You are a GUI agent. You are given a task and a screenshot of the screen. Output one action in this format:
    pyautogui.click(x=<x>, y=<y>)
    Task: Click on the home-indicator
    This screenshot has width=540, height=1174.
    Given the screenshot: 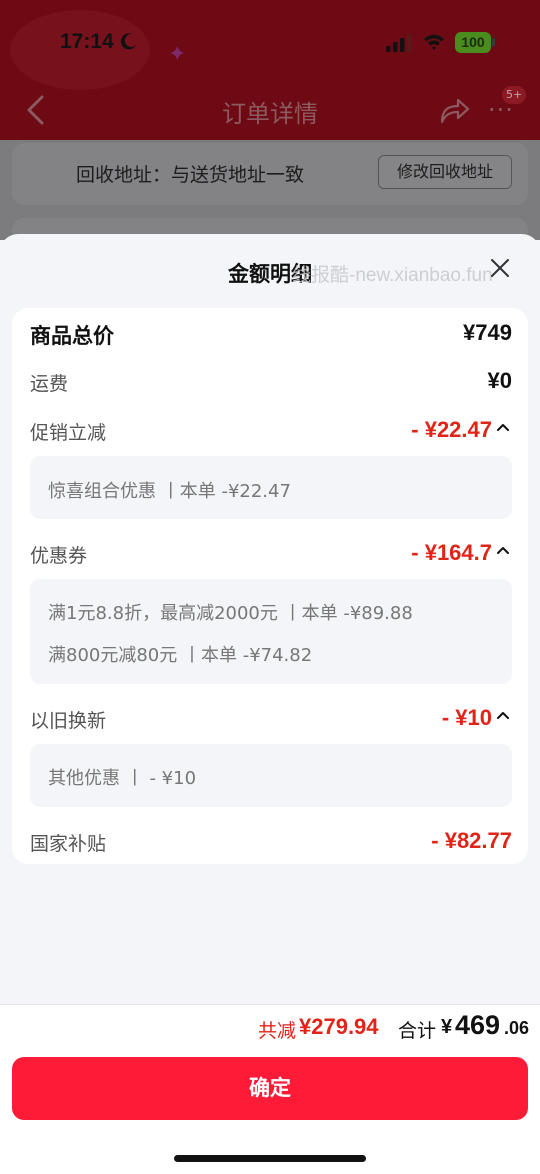 What is the action you would take?
    pyautogui.click(x=270, y=1158)
    